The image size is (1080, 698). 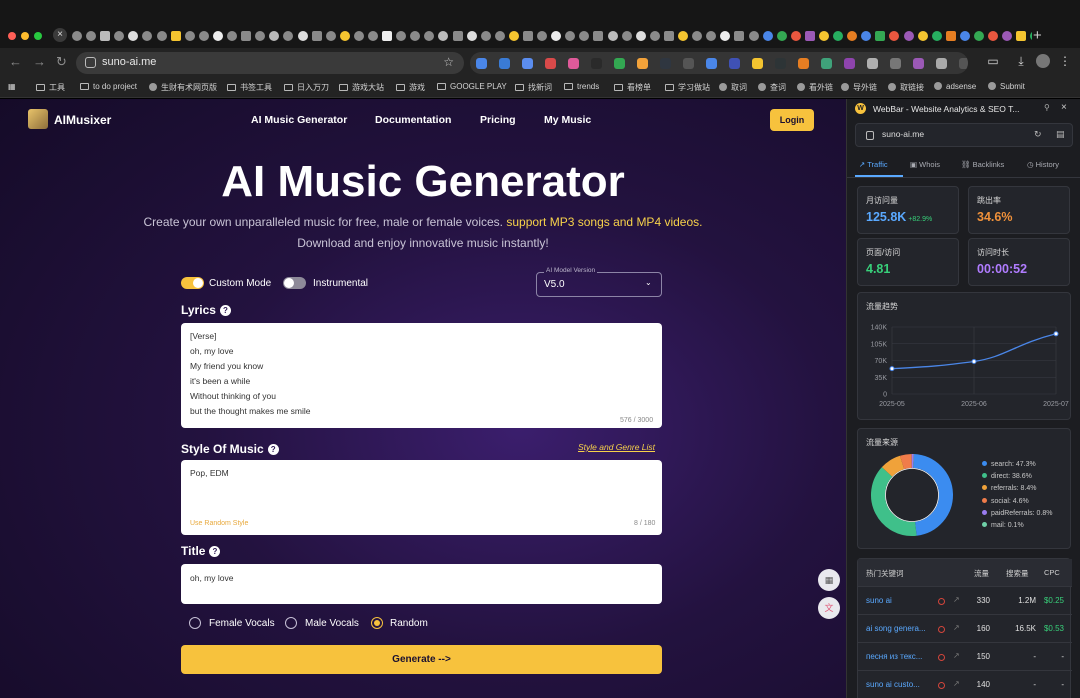 What do you see at coordinates (1043, 61) in the screenshot?
I see `avatar` at bounding box center [1043, 61].